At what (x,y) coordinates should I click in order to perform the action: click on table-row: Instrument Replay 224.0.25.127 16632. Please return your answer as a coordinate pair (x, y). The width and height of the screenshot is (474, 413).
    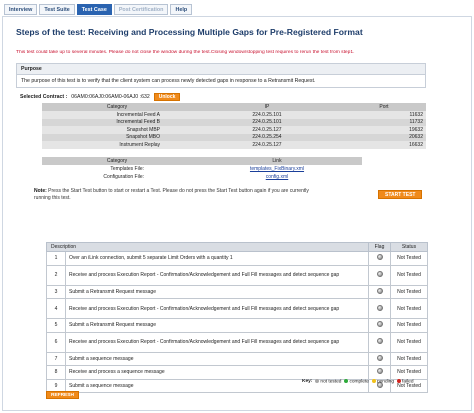
    Looking at the image, I should click on (234, 145).